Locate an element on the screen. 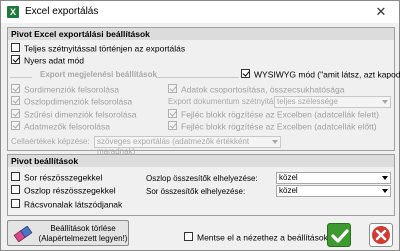 This screenshot has width=400, height=251. export-doc-width-select: teljes szélessége is located at coordinates (332, 102).